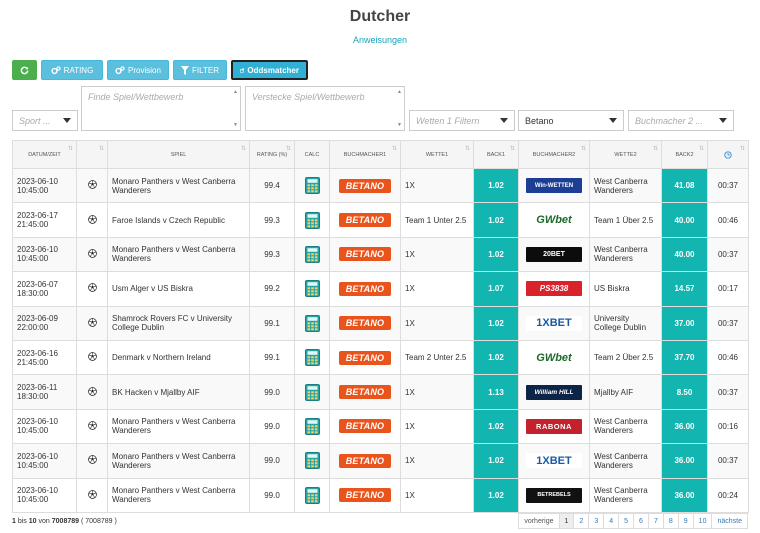 The width and height of the screenshot is (760, 533). I want to click on bookmaker2-logo: PS3838, so click(554, 289).